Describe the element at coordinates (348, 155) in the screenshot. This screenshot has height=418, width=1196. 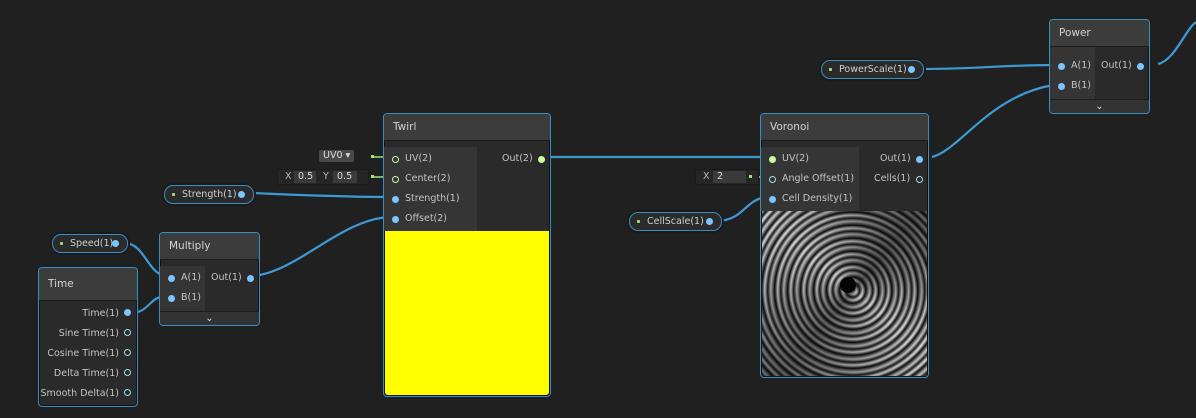
I see `dropdown-arrow-icon: ▾` at that location.